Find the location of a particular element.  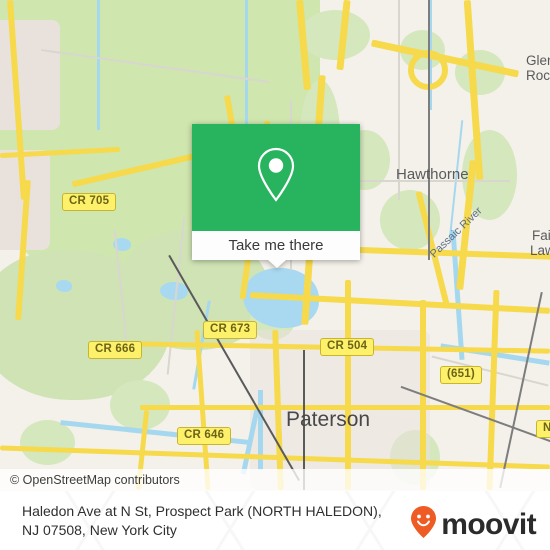

location-popup: Take me there is located at coordinates (276, 196).